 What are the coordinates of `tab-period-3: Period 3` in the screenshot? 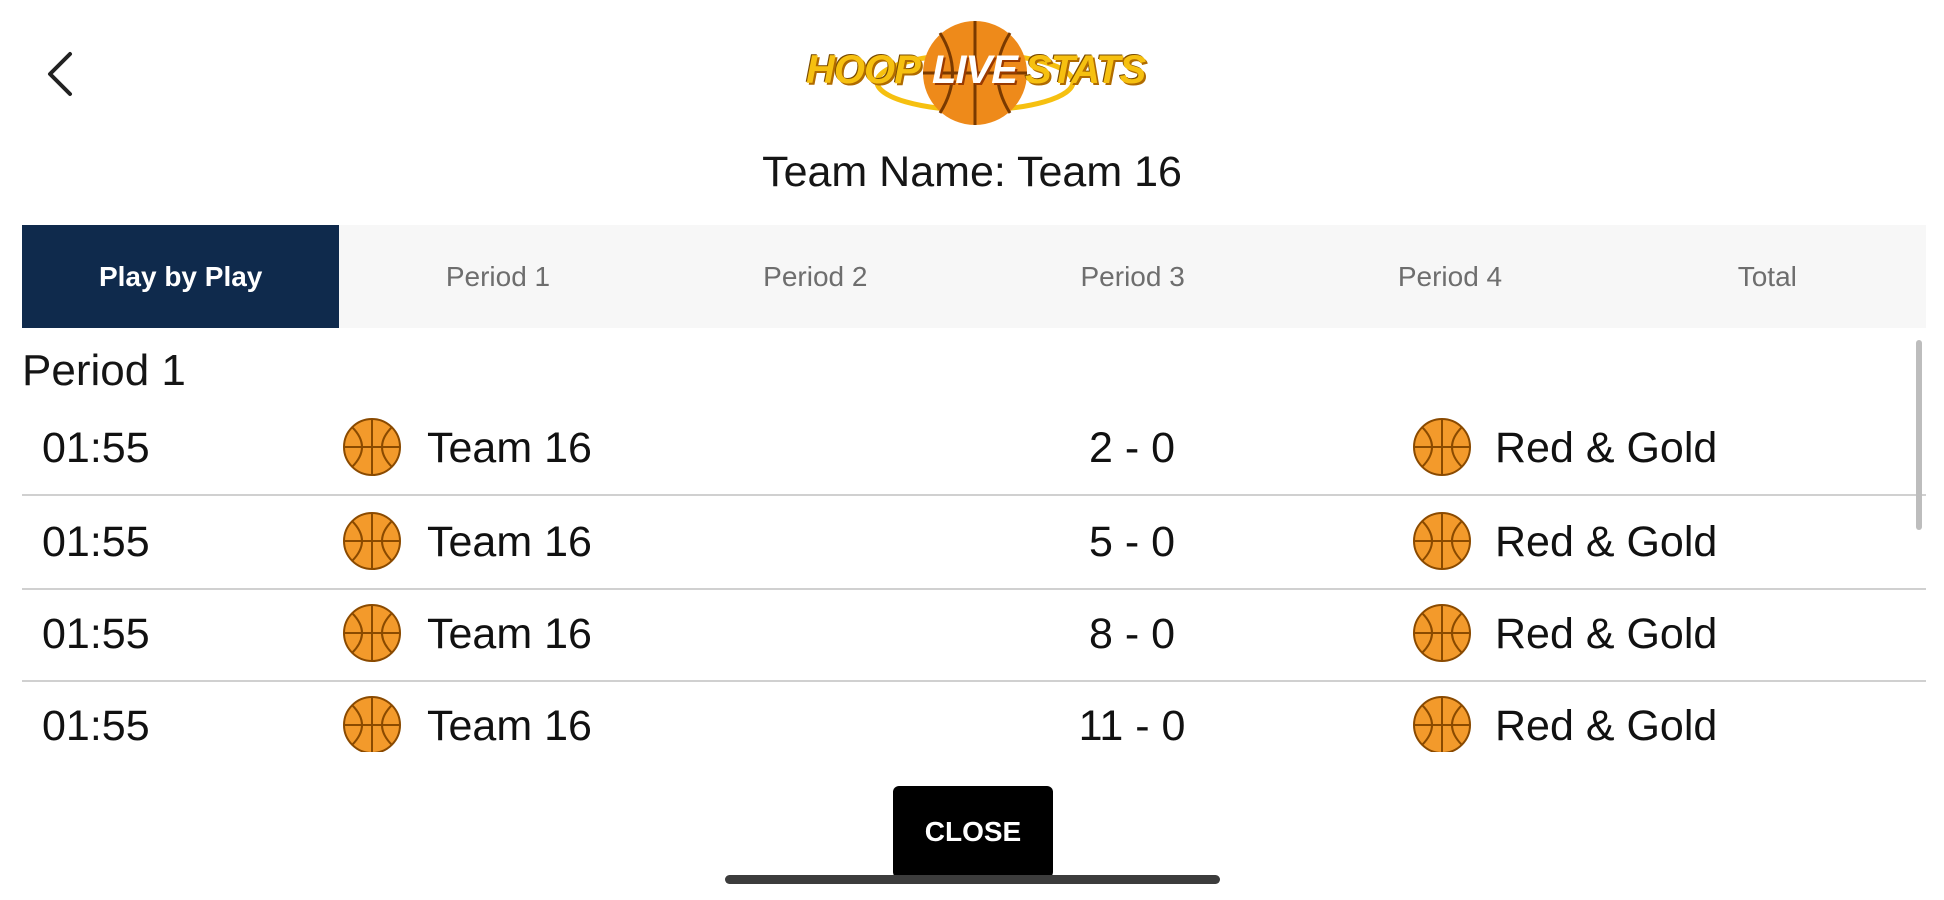 It's located at (1132, 276).